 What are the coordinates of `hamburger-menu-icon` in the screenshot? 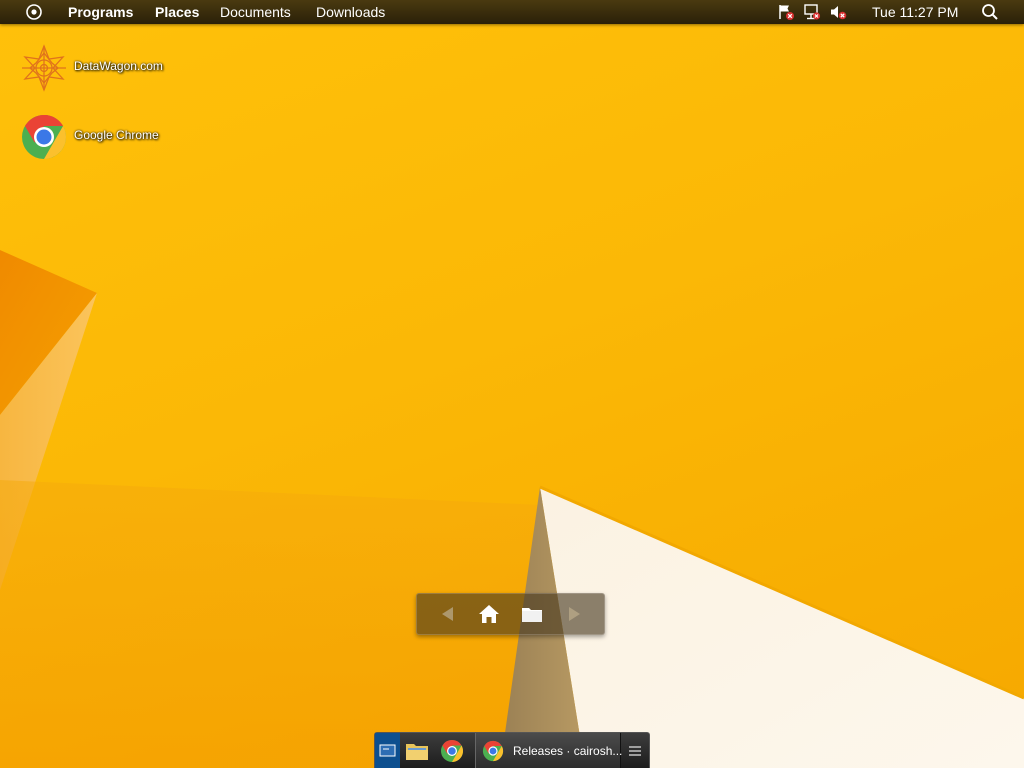 It's located at (635, 751).